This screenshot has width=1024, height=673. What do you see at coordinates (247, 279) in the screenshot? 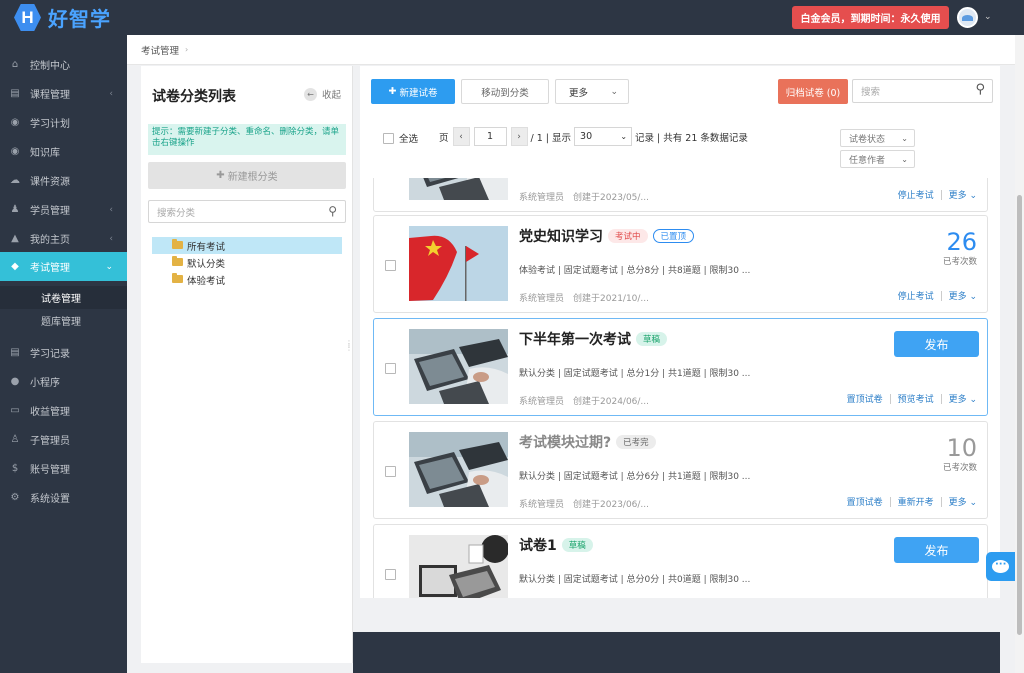
I see `tree-node-trial: 体验考试` at bounding box center [247, 279].